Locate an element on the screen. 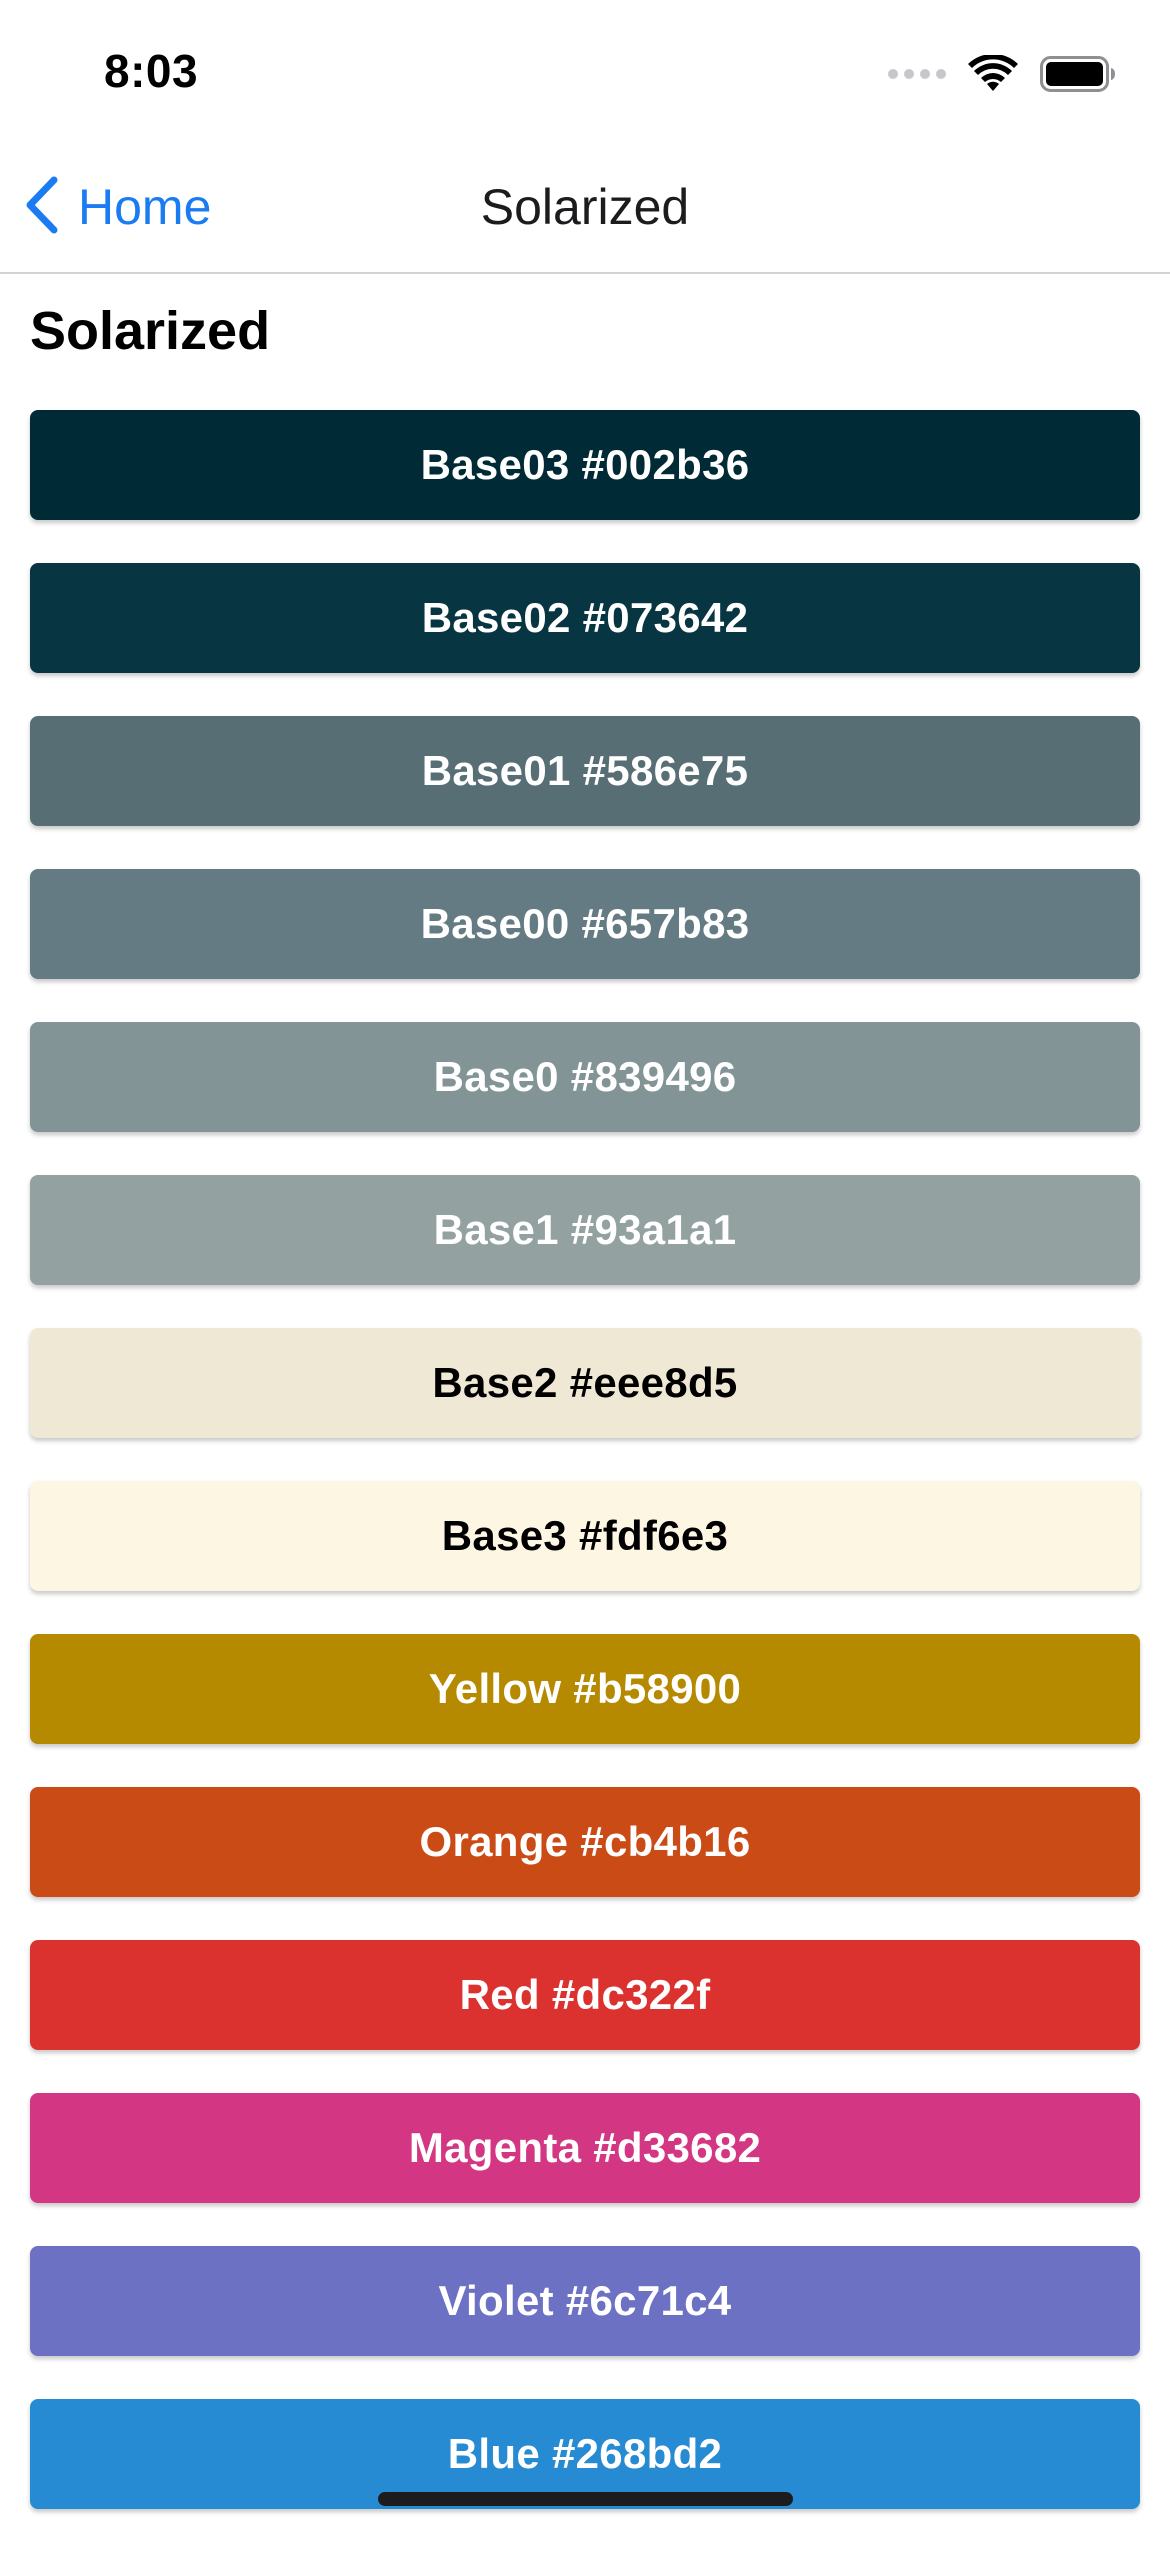 This screenshot has height=2552, width=1170. swatch-button: Violet #6c71c4 is located at coordinates (585, 2301).